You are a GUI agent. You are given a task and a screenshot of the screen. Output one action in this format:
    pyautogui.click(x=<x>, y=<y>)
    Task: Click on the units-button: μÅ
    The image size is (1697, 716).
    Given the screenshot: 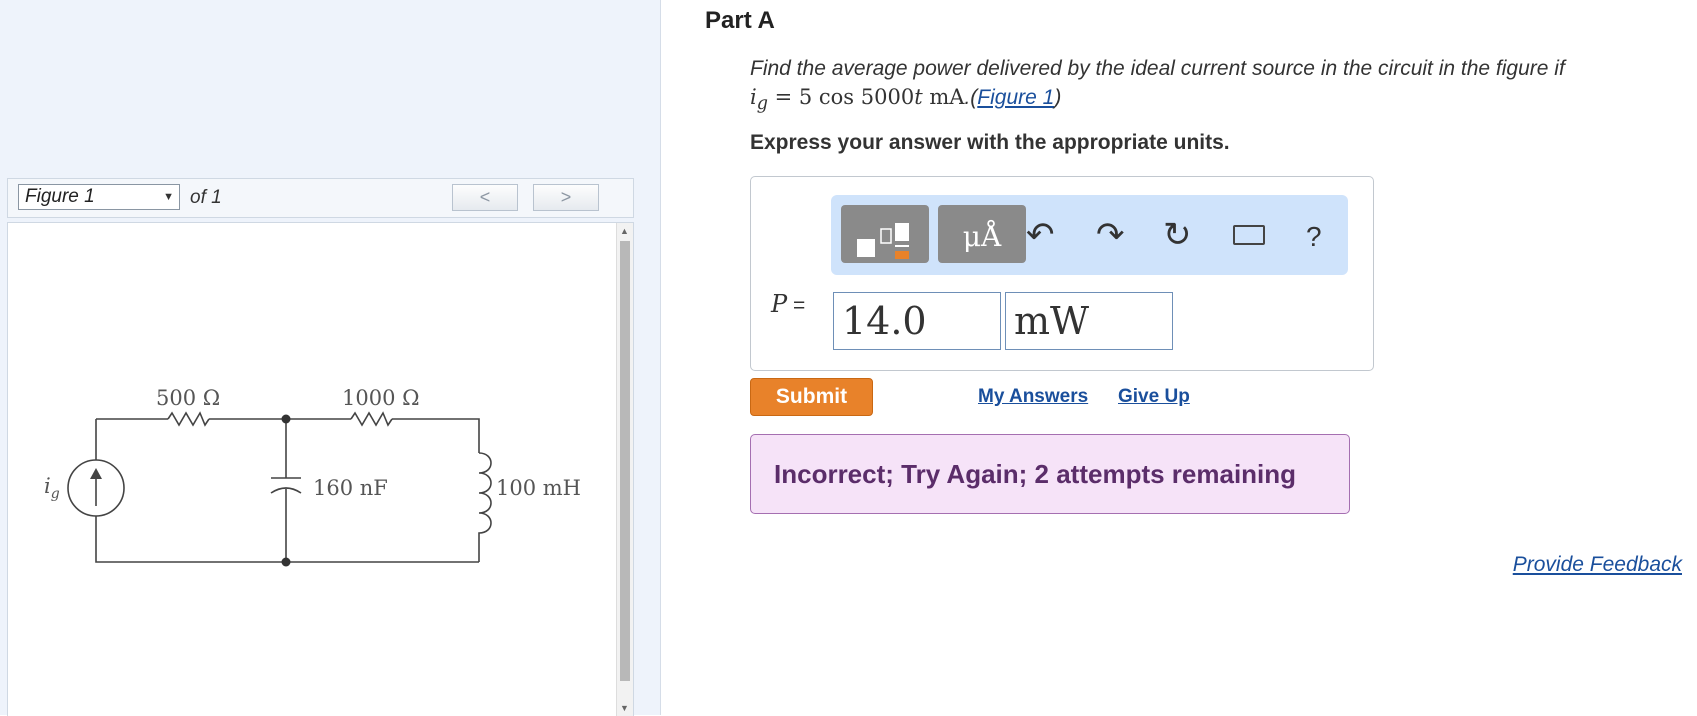 What is the action you would take?
    pyautogui.click(x=982, y=234)
    